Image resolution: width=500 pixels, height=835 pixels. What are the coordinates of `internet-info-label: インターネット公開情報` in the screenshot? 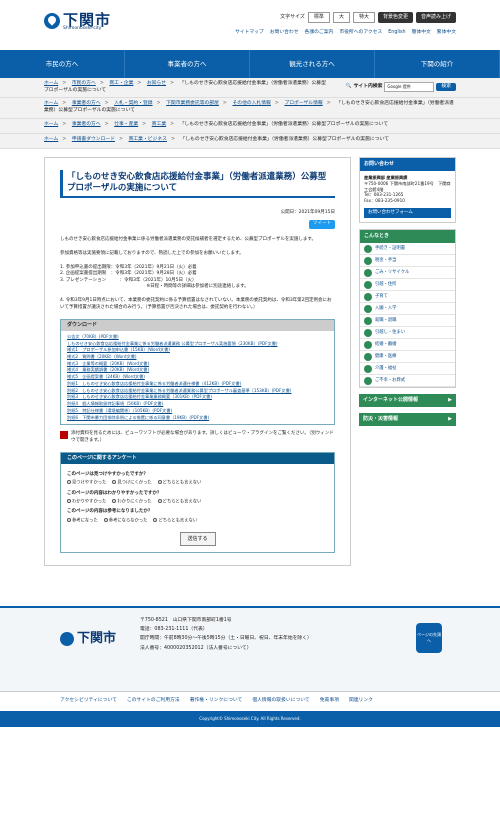 It's located at (391, 400).